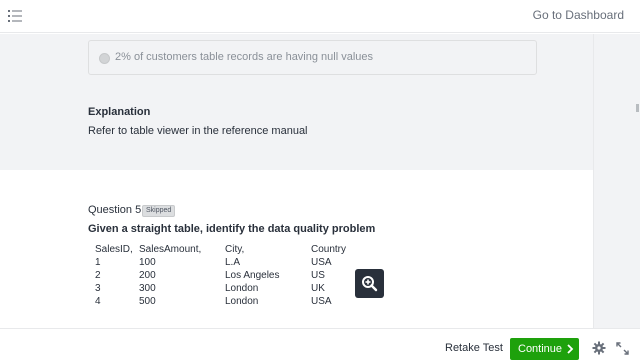 The width and height of the screenshot is (640, 360). I want to click on radio-button, so click(104, 58).